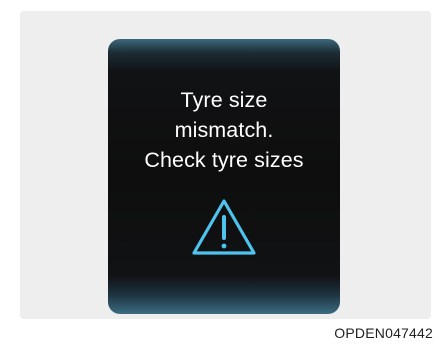 The height and width of the screenshot is (344, 439). Describe the element at coordinates (383, 333) in the screenshot. I see `figure-code: OPDEN047442` at that location.